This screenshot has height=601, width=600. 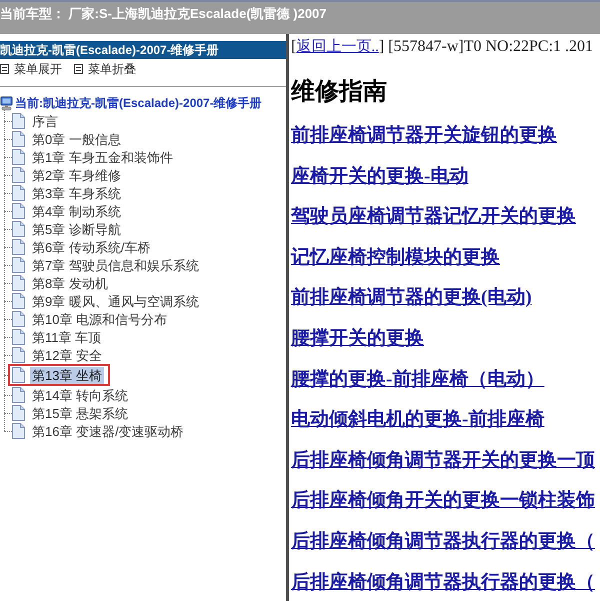 I want to click on list-icon, so click(x=78, y=69).